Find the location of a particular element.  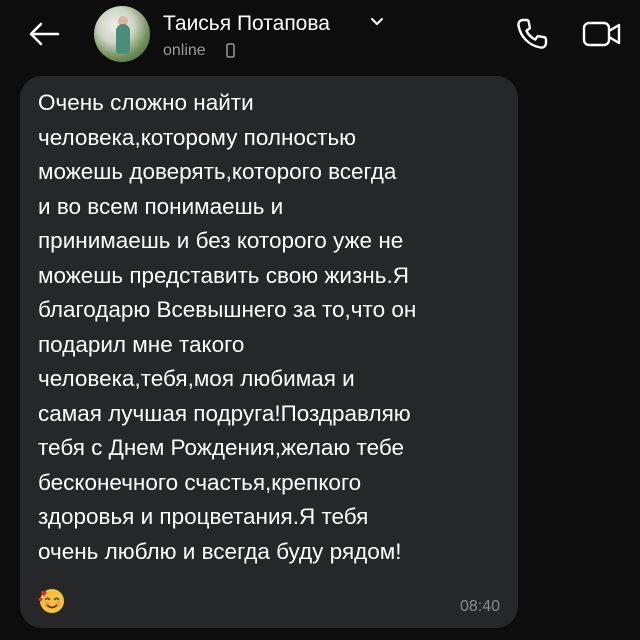

back-button is located at coordinates (44, 34).